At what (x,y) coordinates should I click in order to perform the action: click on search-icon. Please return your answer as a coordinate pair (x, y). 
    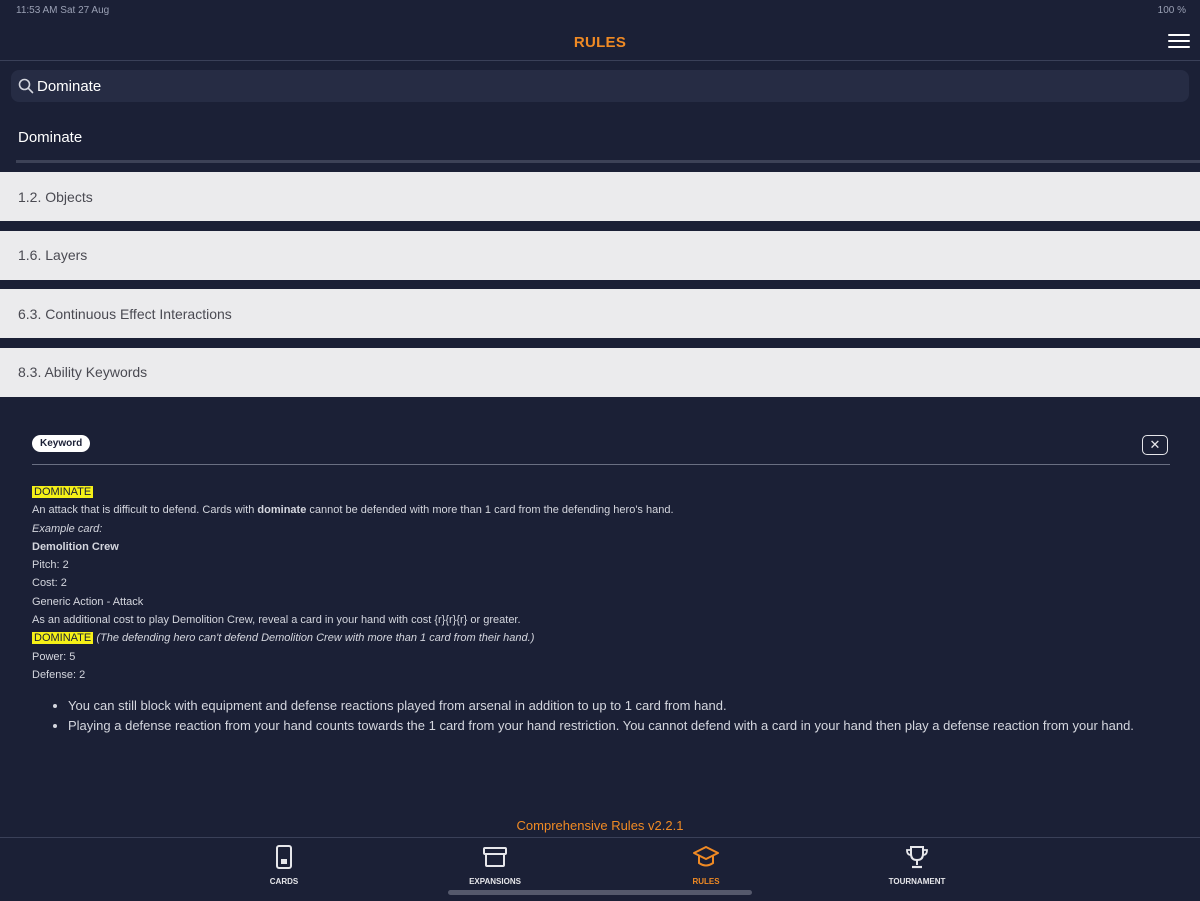
    Looking at the image, I should click on (26, 86).